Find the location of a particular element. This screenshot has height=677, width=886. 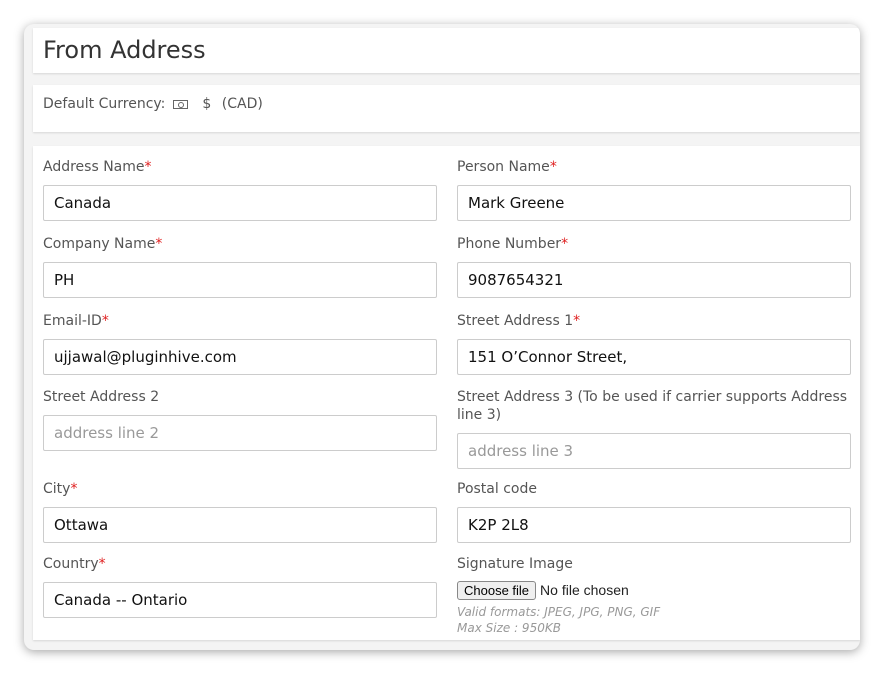

file-status: No file chosen is located at coordinates (584, 590).